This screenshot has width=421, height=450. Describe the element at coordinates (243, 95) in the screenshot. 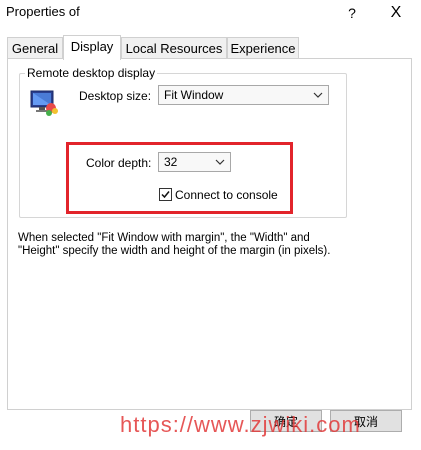

I see `desktop-size-select: Fit Window` at that location.